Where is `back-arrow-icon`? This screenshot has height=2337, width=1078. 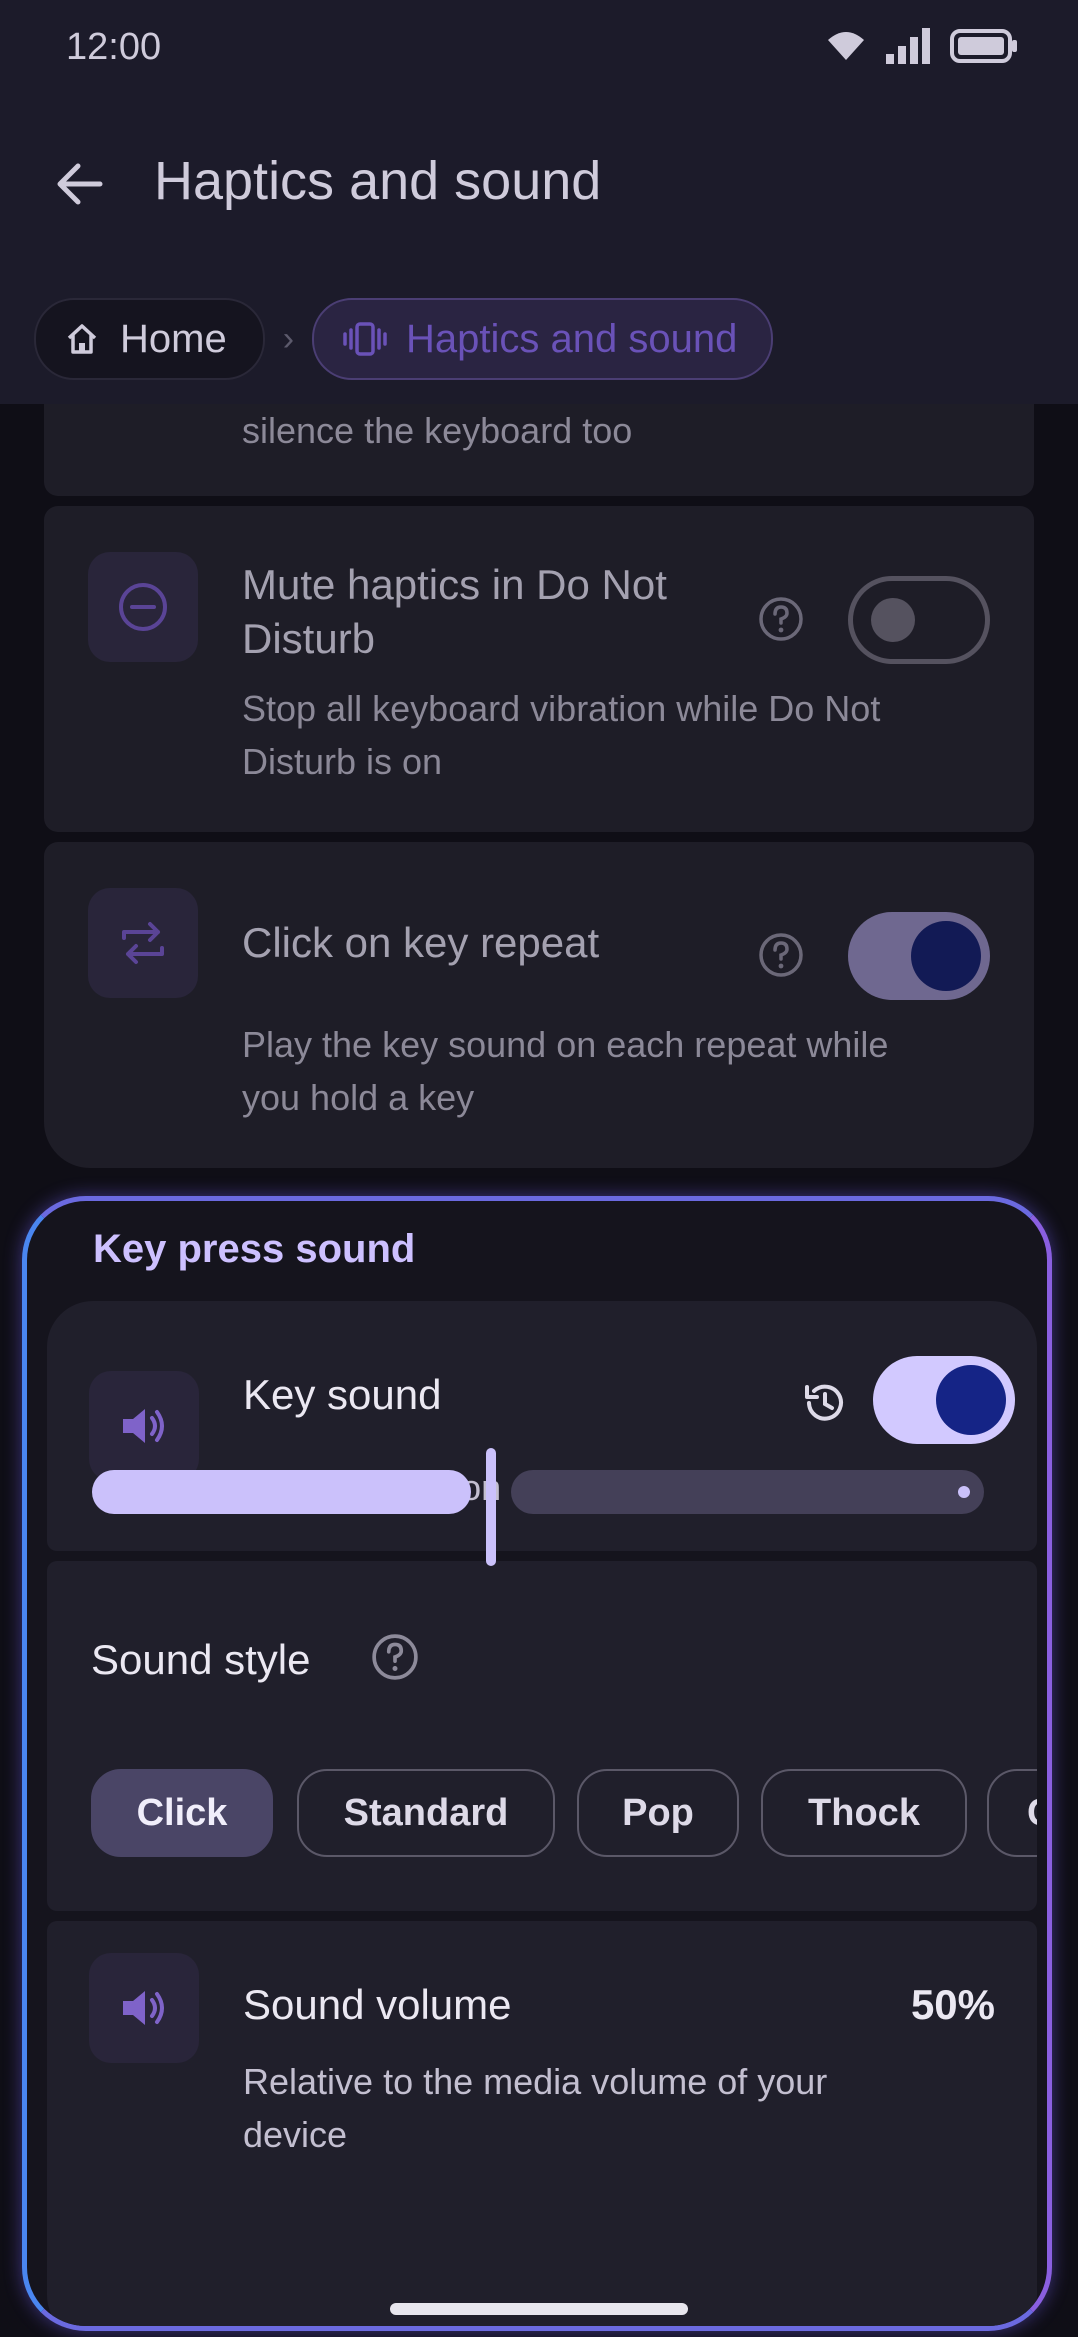
back-arrow-icon is located at coordinates (80, 184).